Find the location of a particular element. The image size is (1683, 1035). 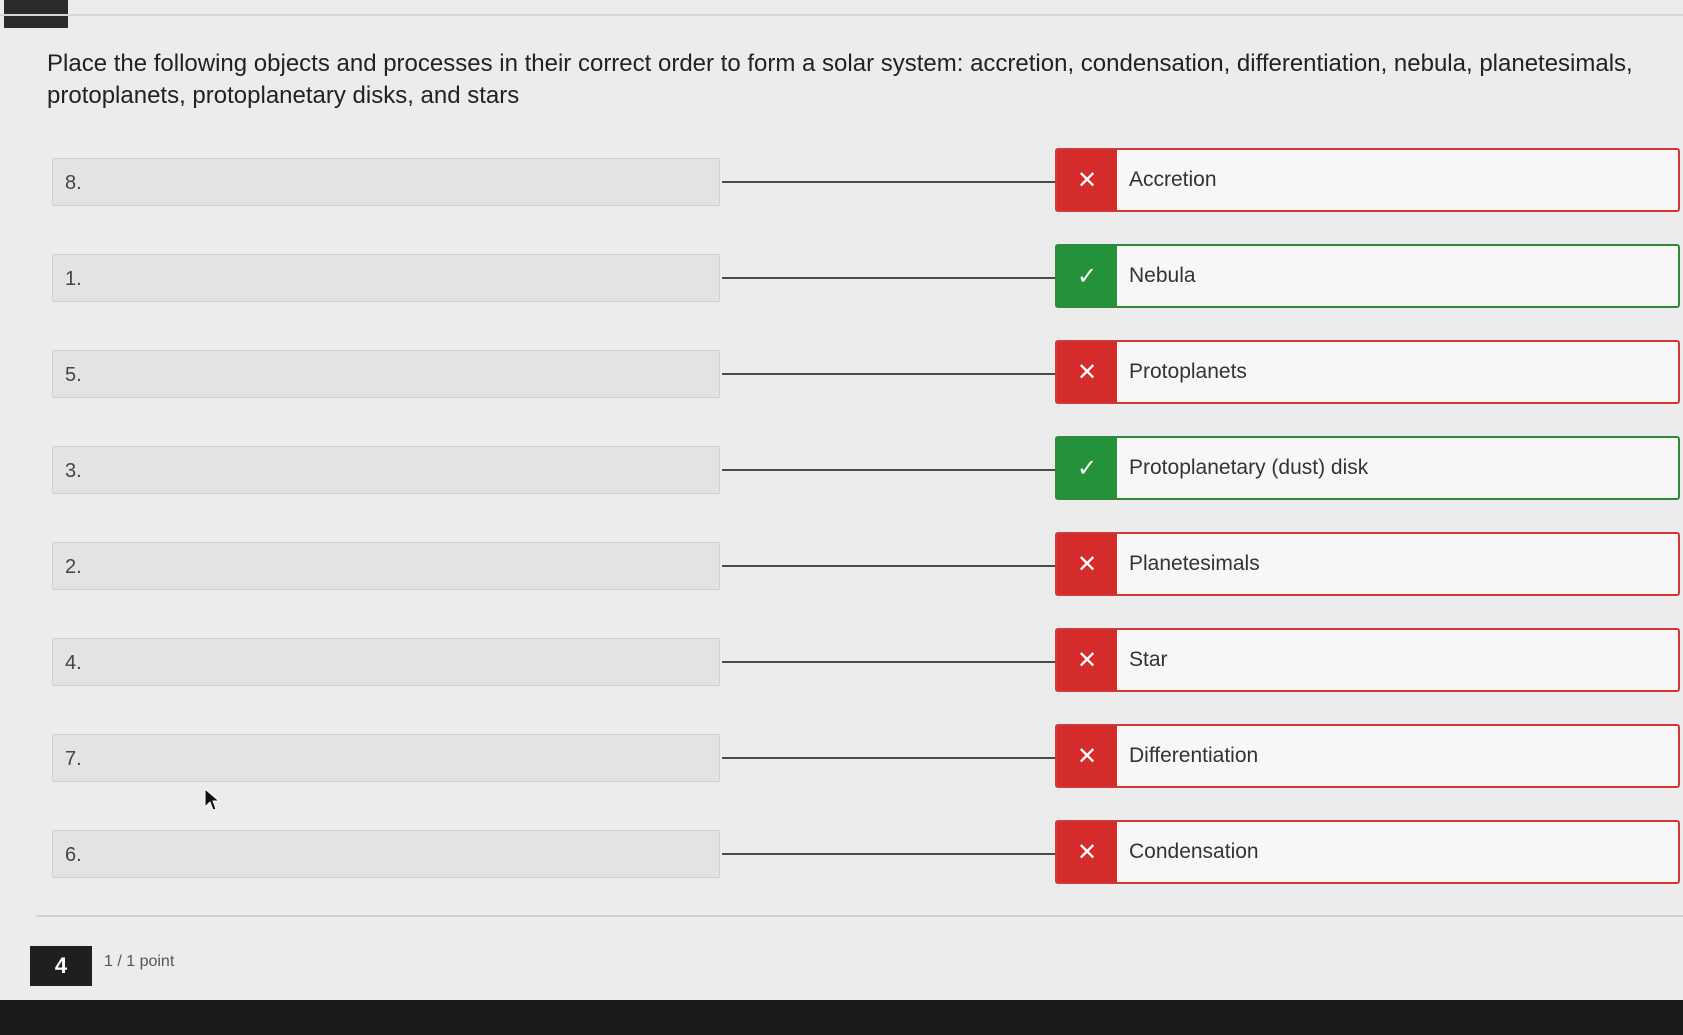

answer-label: Protoplanets is located at coordinates (1188, 371).